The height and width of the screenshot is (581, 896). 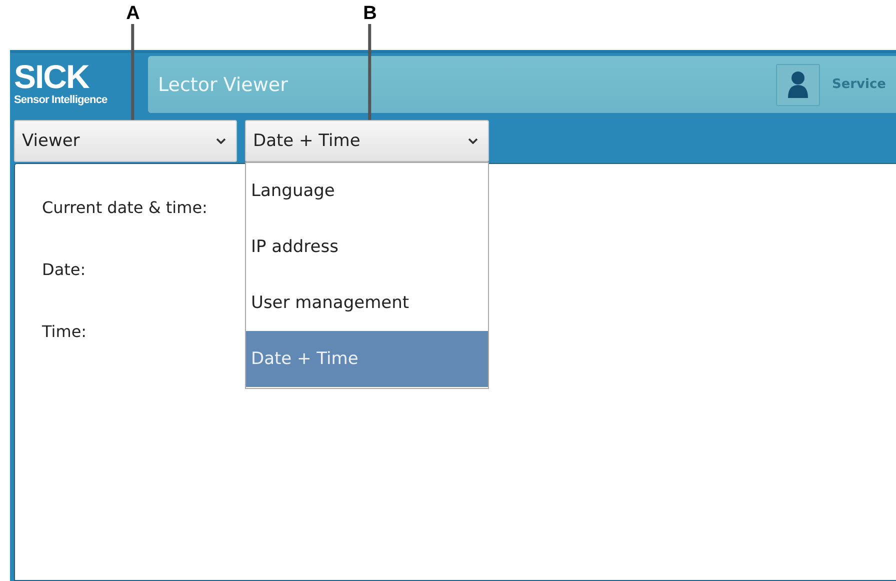 What do you see at coordinates (367, 191) in the screenshot?
I see `menu-item: Language` at bounding box center [367, 191].